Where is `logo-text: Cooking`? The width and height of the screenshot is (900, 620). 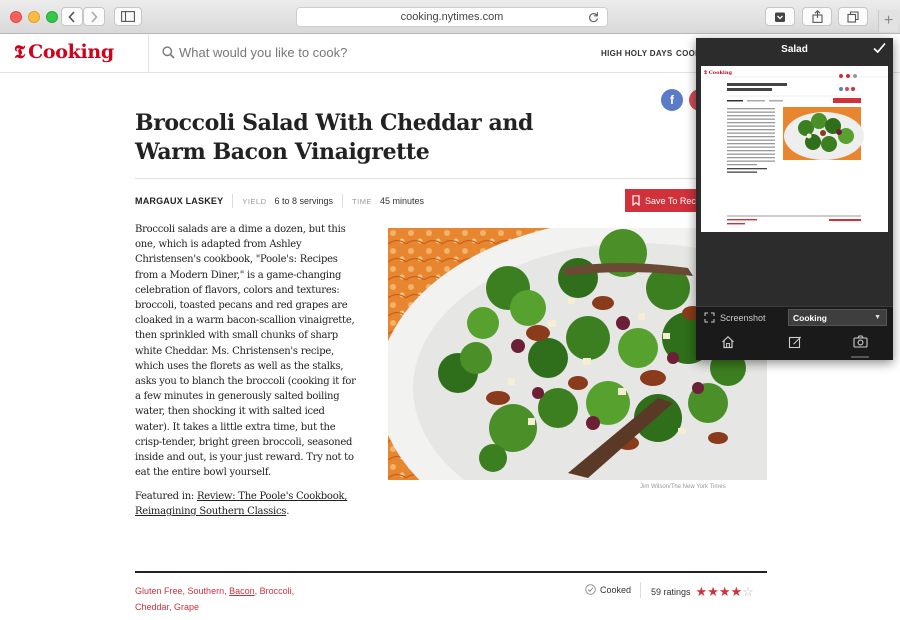 logo-text: Cooking is located at coordinates (71, 52).